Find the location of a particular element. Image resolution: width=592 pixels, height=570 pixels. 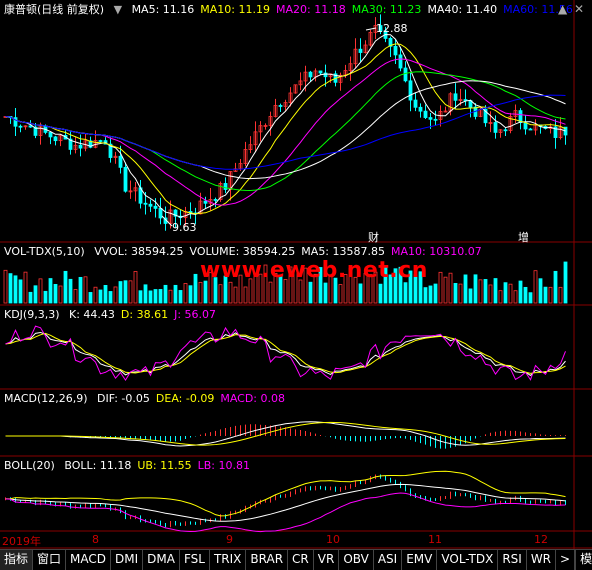

kdj-items: K: 44.43 D: 38.61 J: 56.07 is located at coordinates (145, 314).